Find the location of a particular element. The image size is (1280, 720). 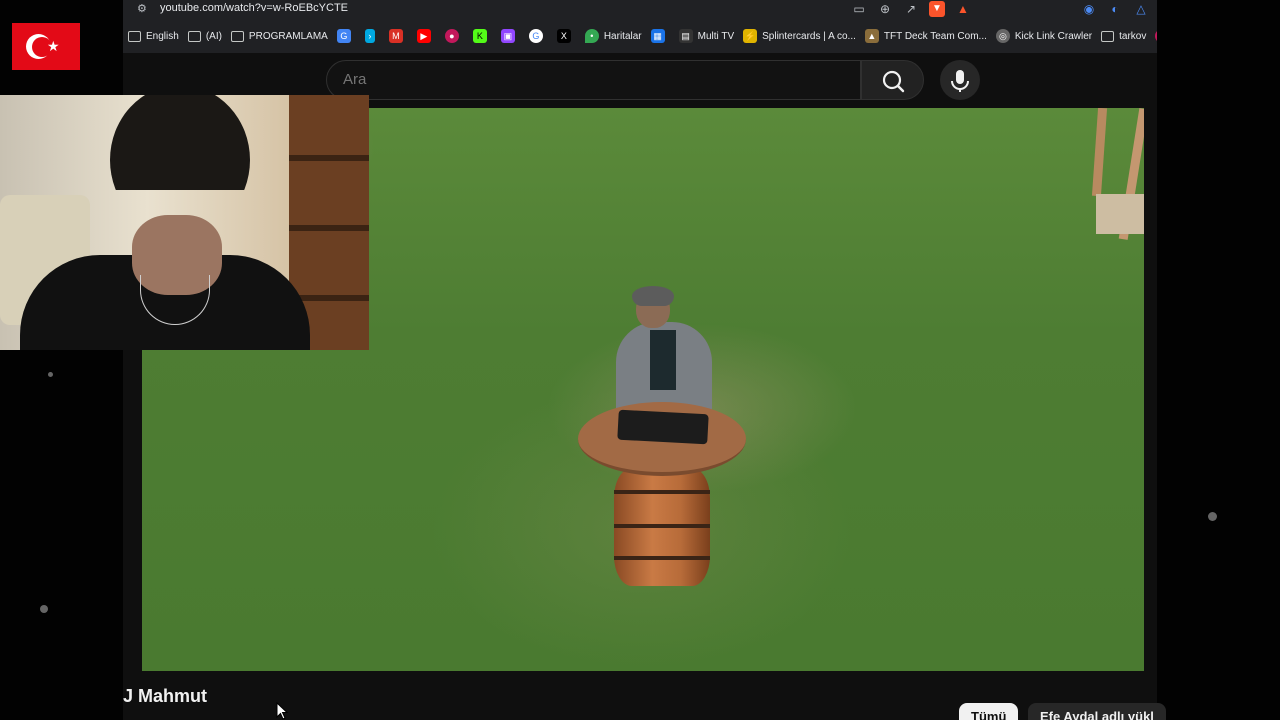

maps-icon: • is located at coordinates (591, 36).